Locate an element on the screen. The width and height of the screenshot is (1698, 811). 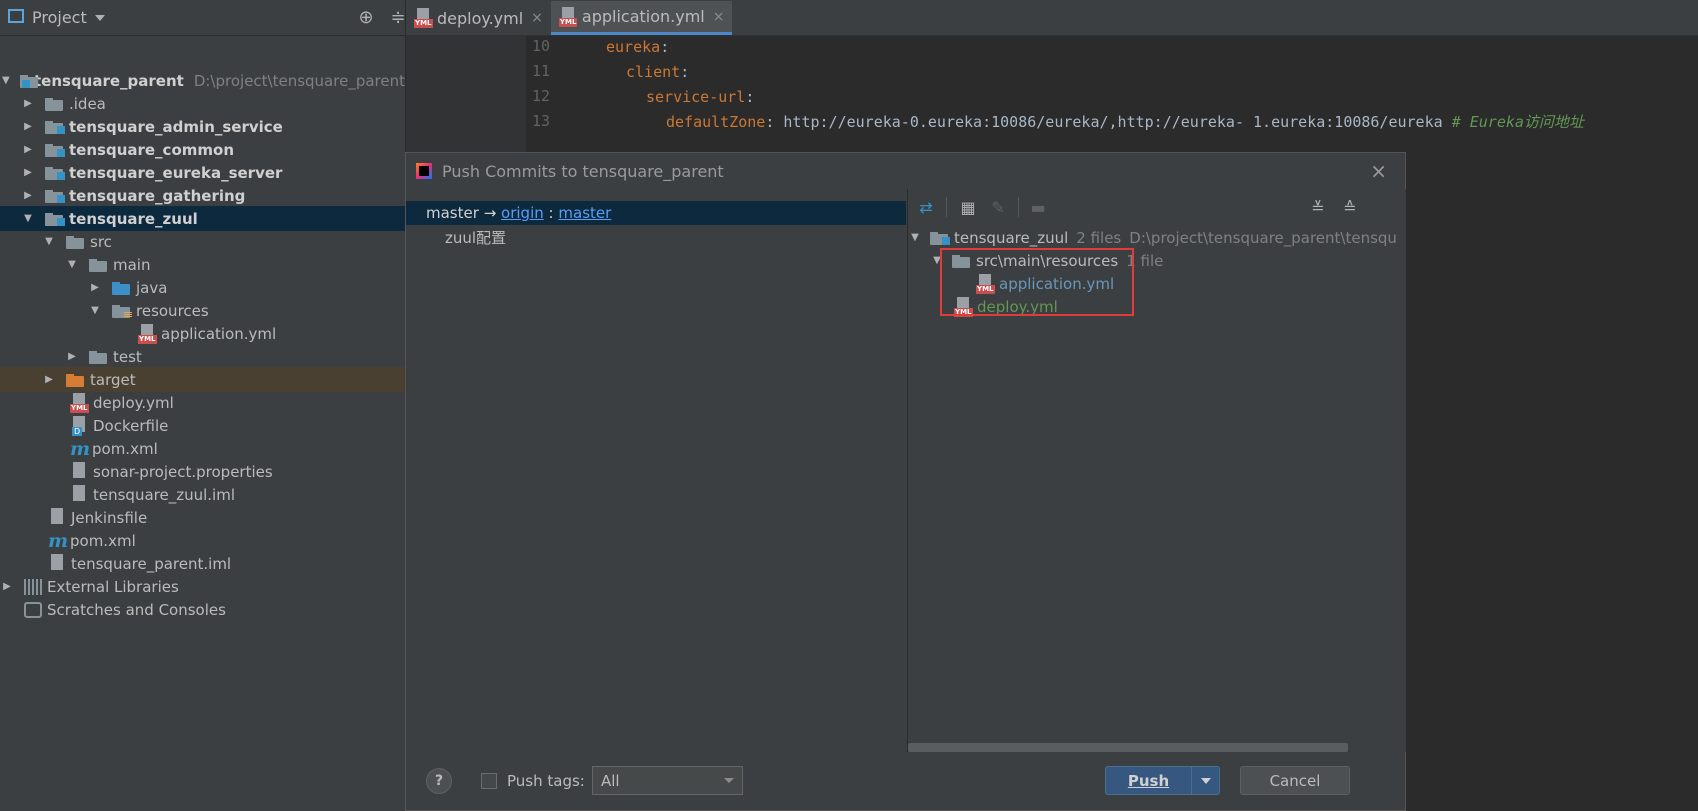
tree-item-gathering: ▶ tensquare_gathering is located at coordinates (202, 195).